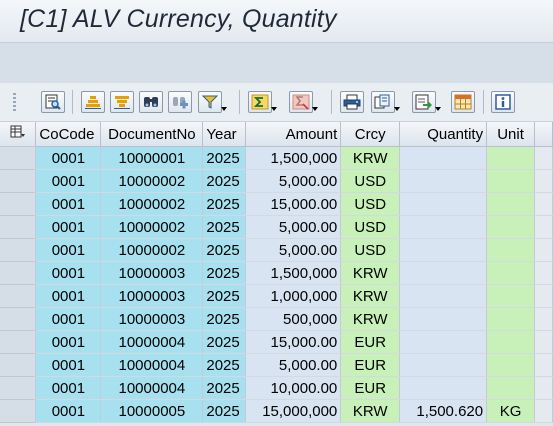 Image resolution: width=553 pixels, height=426 pixels. What do you see at coordinates (293, 319) in the screenshot?
I see `cell-amount: 500,000` at bounding box center [293, 319].